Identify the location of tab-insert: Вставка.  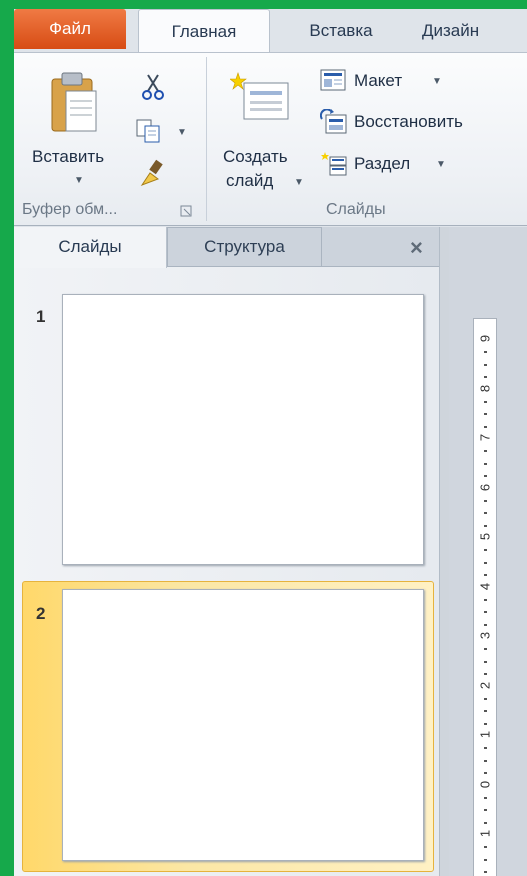
(341, 30).